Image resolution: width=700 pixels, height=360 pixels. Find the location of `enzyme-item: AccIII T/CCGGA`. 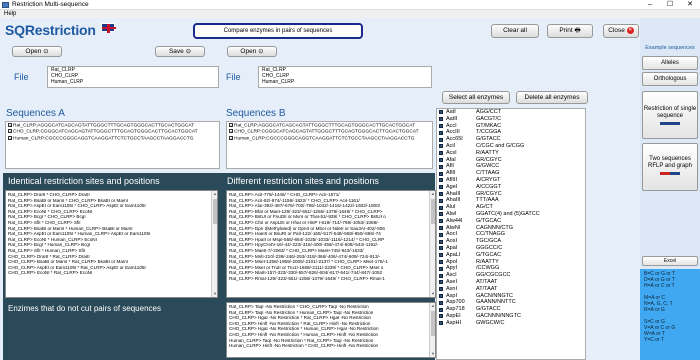

enzyme-item: AccIII T/CCGGA is located at coordinates (511, 132).